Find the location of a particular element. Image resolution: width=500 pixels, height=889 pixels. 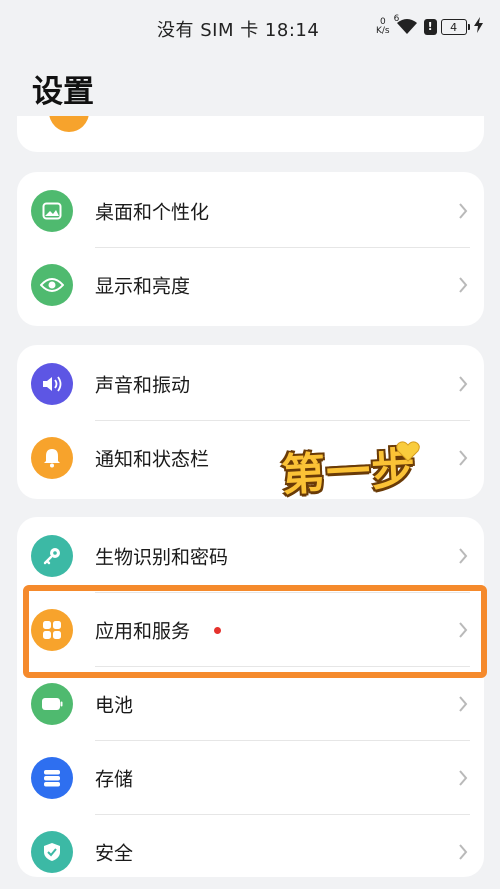

wifi-icon: 6 is located at coordinates (407, 25).